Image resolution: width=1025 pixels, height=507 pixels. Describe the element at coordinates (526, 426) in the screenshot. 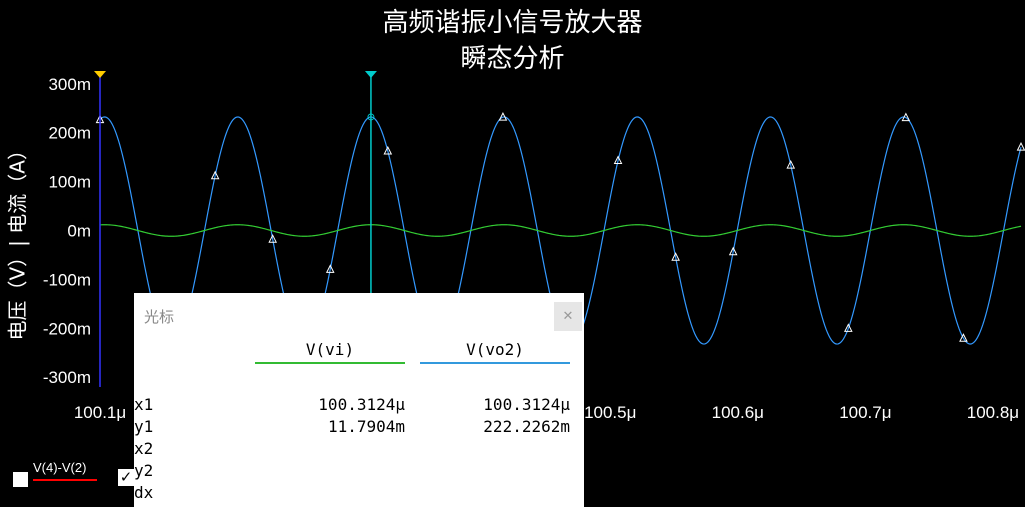

I see `value-y1-vo2: 222.2262m` at that location.